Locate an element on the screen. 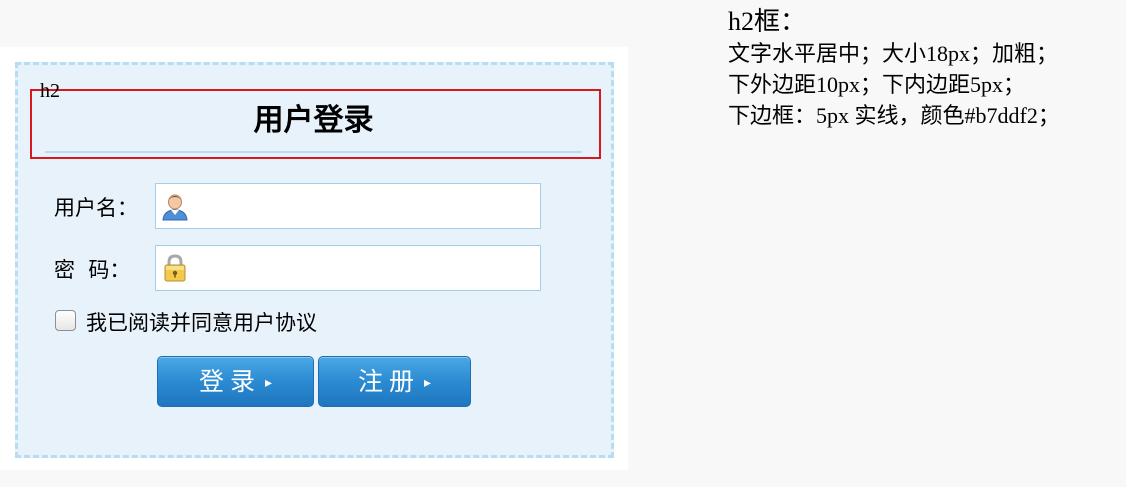  register-button-label: 注册 is located at coordinates (388, 381).